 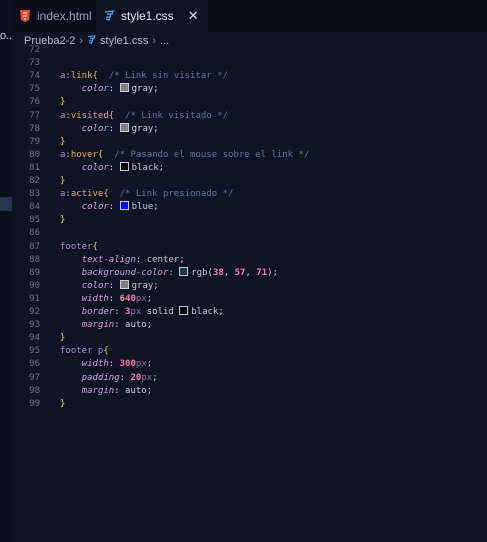 What do you see at coordinates (249, 286) in the screenshot?
I see `code-line: 90 color: gray;` at bounding box center [249, 286].